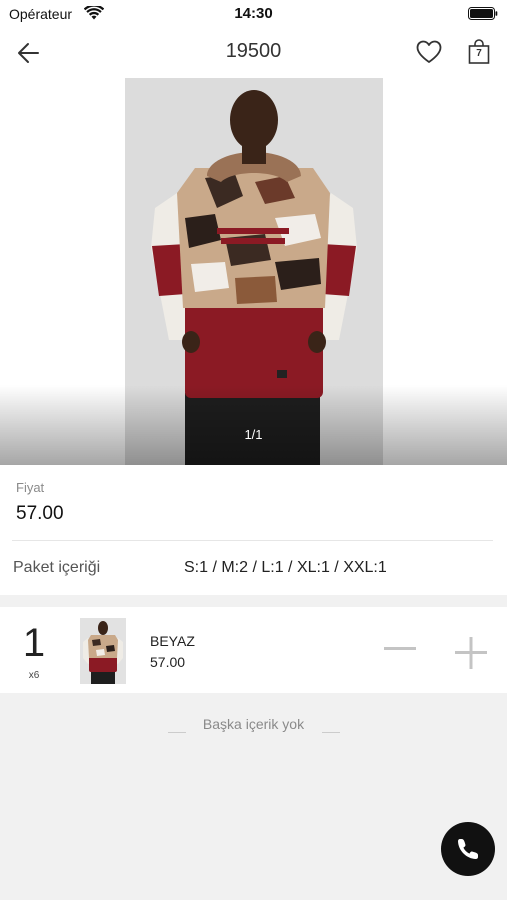 Image resolution: width=507 pixels, height=900 pixels. Describe the element at coordinates (34, 675) in the screenshot. I see `quantity-multiplier: x6` at that location.